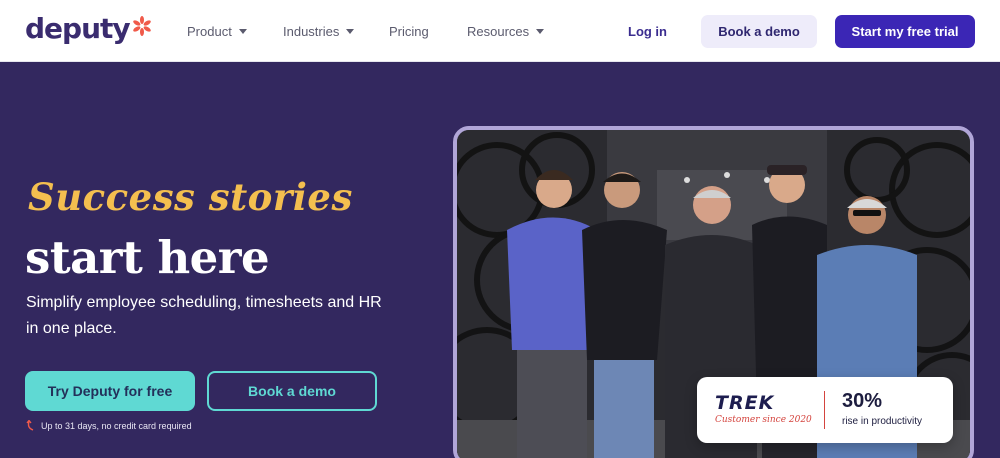  I want to click on nav-resources: Resources, so click(506, 31).